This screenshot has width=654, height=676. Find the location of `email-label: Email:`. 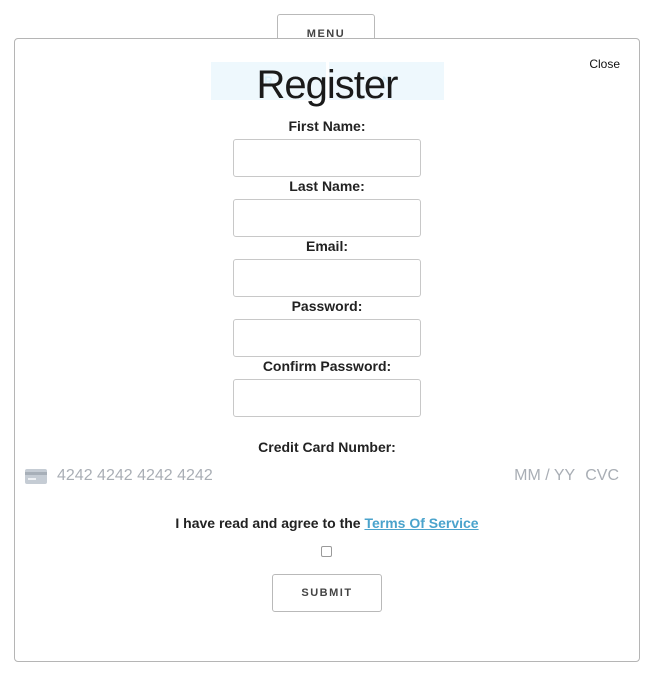

email-label: Email: is located at coordinates (326, 246).